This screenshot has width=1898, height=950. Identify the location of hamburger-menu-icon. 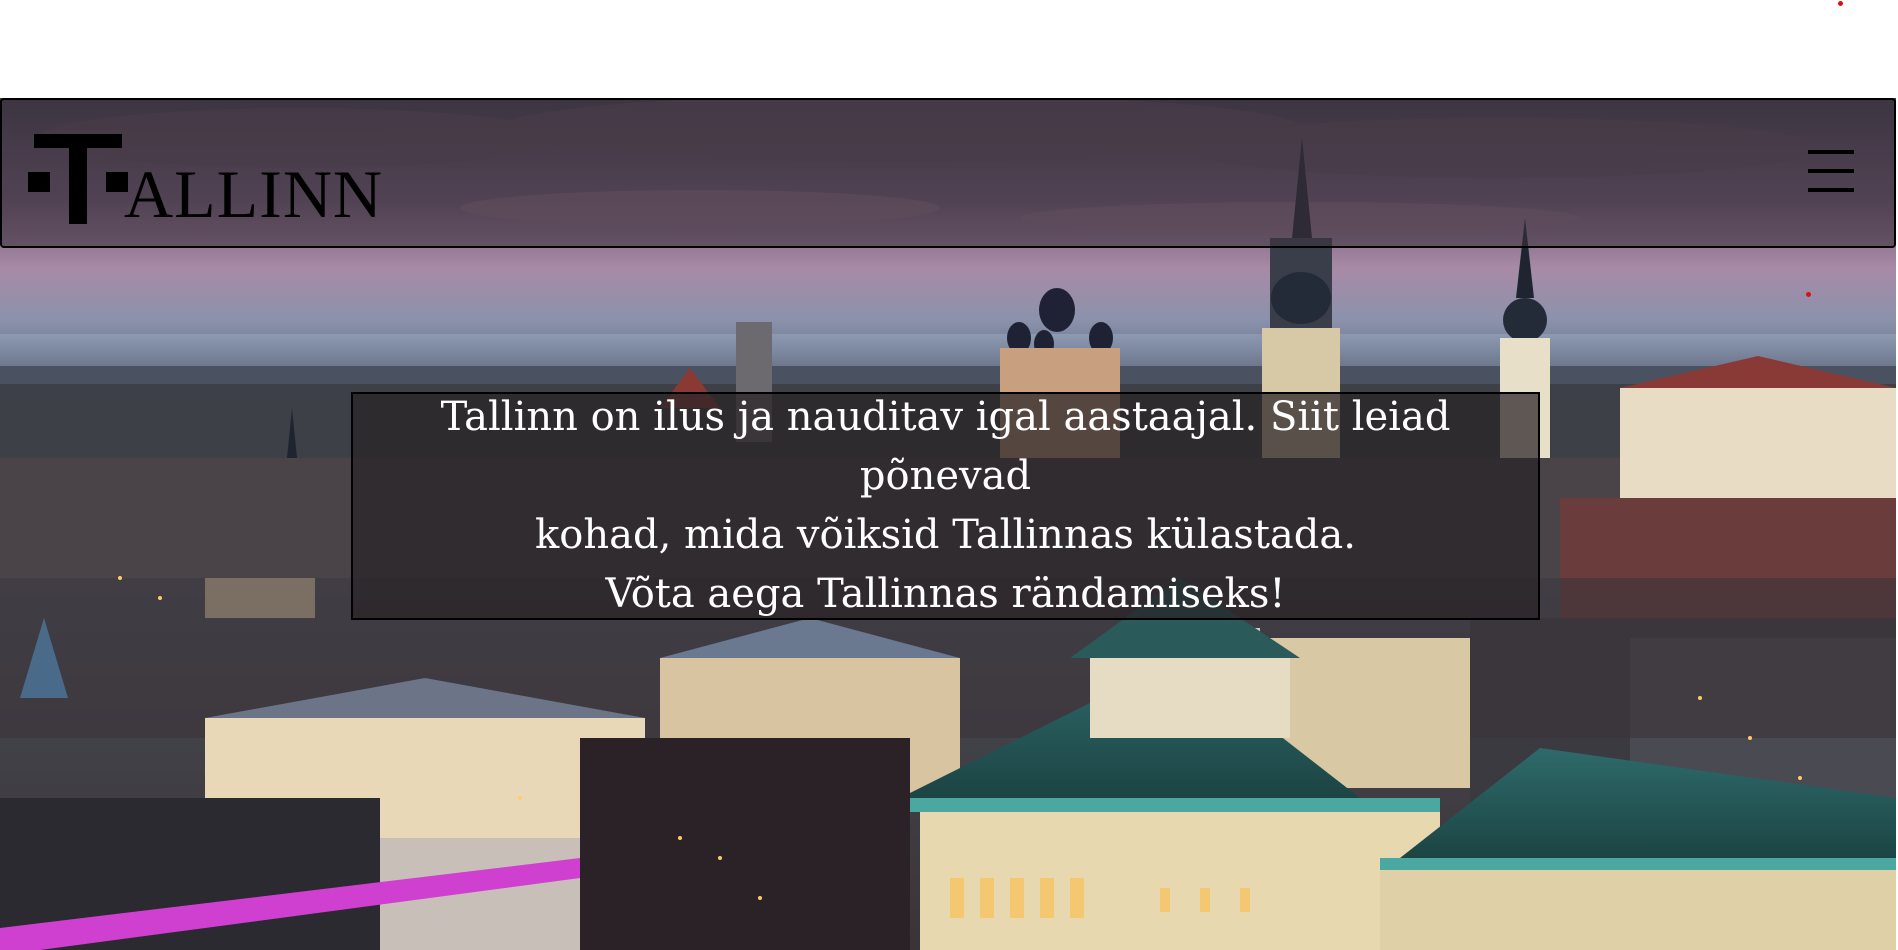
(1831, 171).